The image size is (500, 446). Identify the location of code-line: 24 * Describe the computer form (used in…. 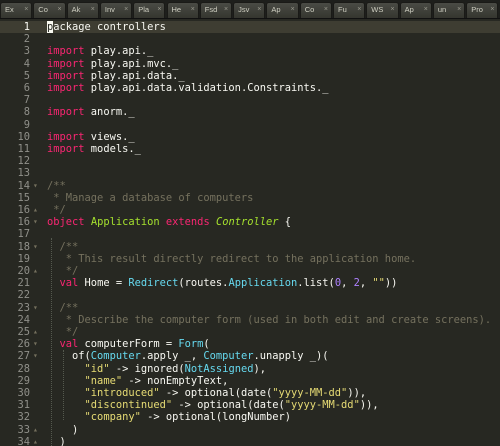
(250, 320).